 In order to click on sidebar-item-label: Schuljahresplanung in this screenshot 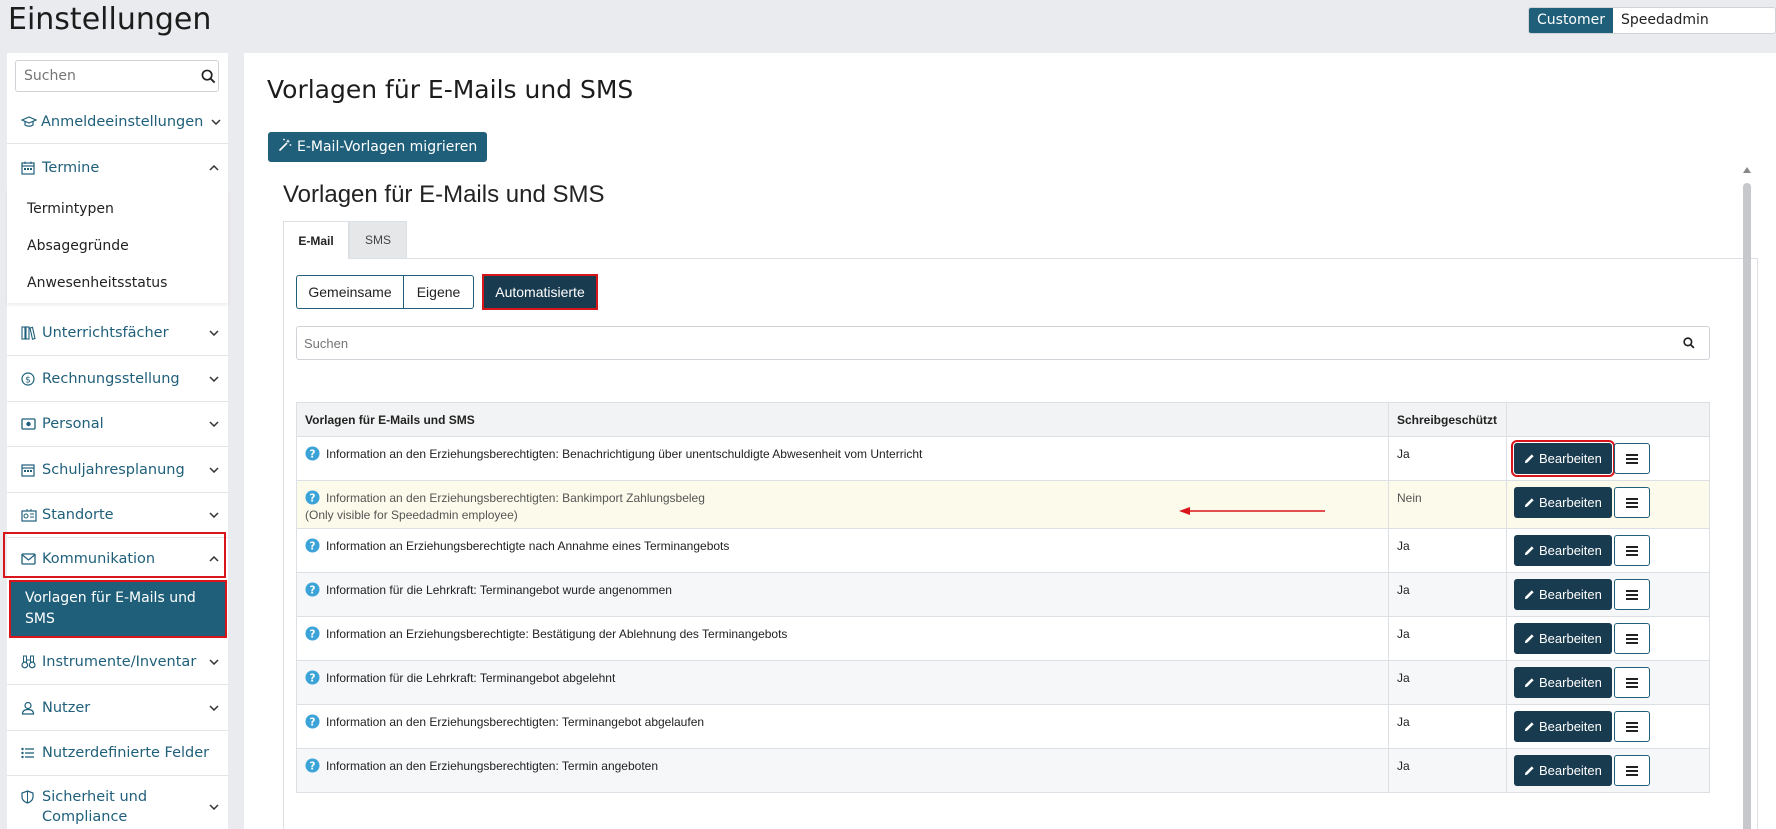, I will do `click(113, 469)`.